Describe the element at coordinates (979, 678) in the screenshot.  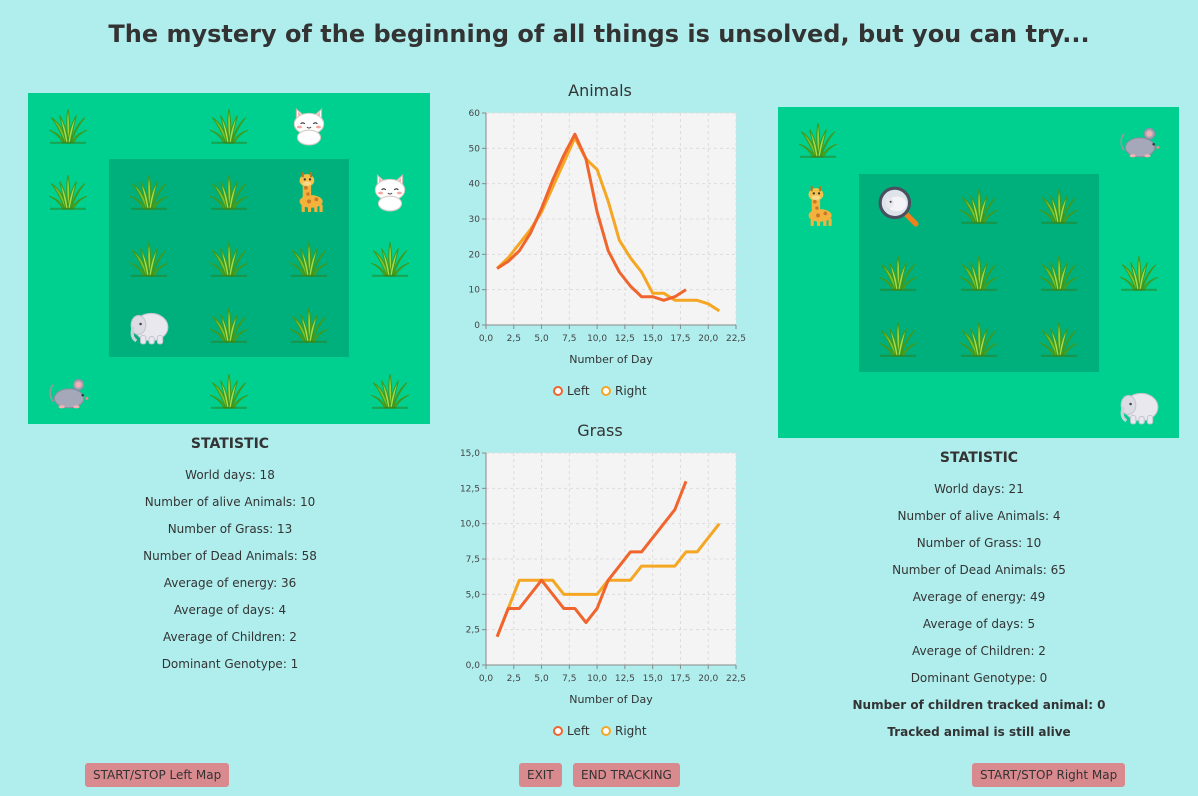
I see `right-stat-dominant-genotype: Dominant Genotype: 0` at that location.